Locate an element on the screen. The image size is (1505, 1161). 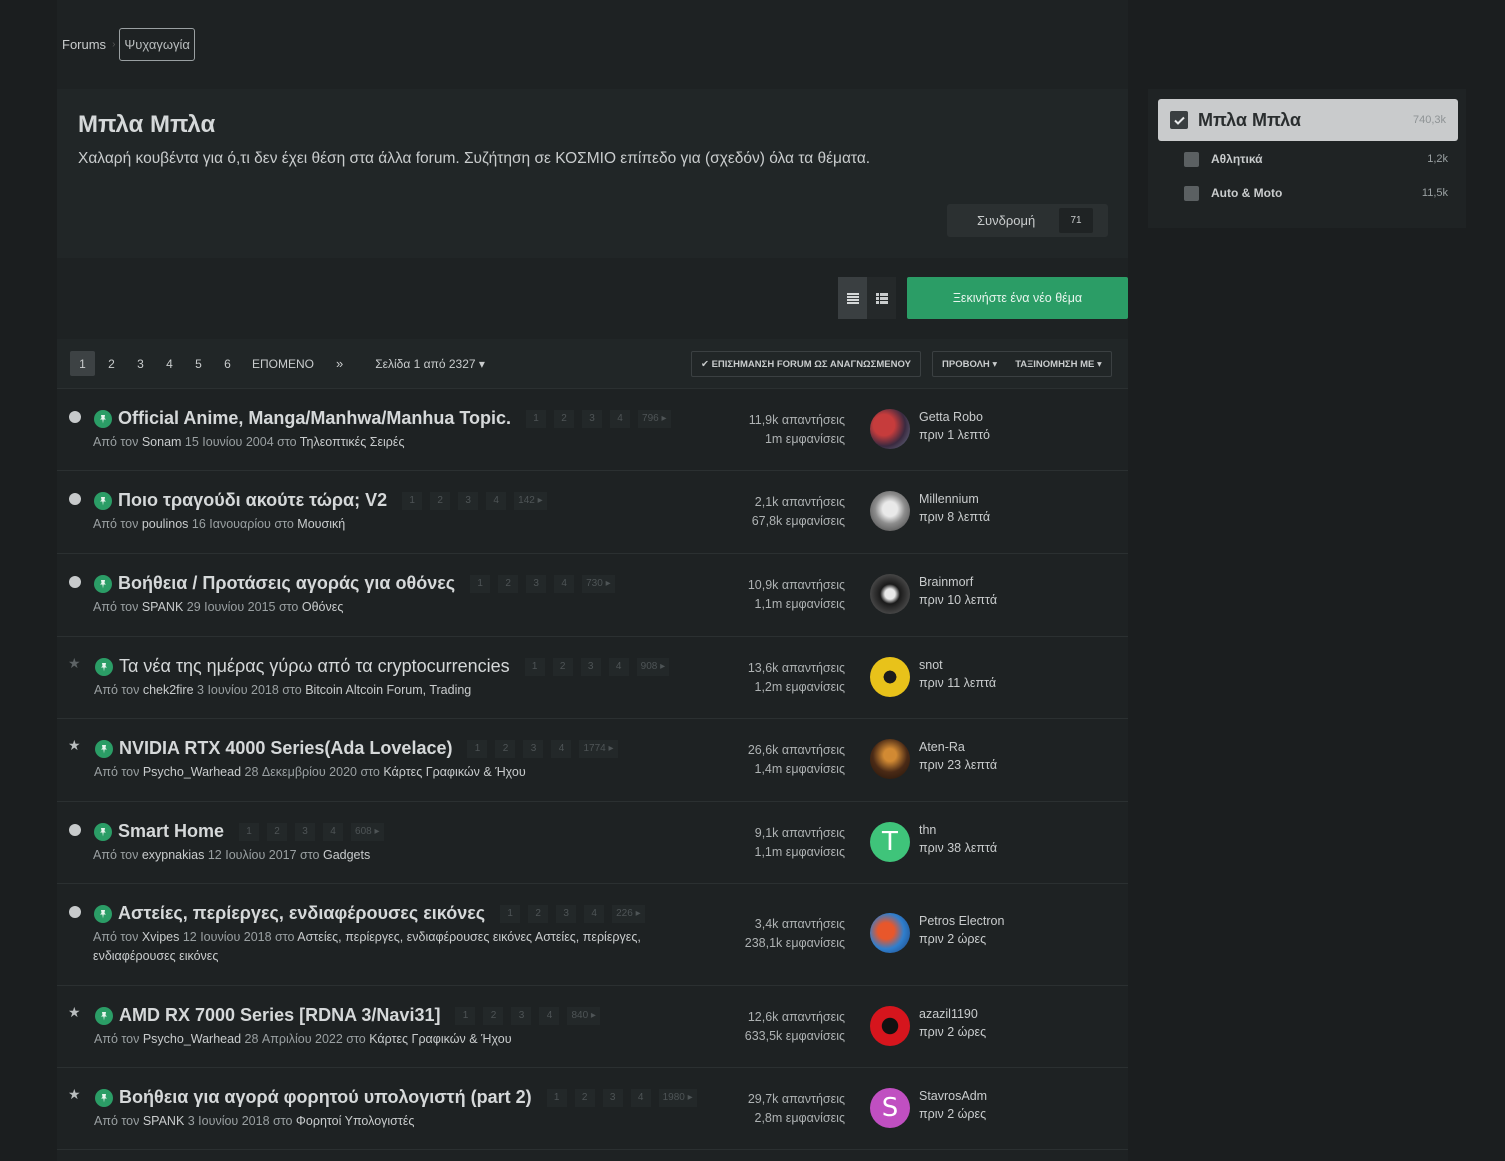
topic-author-link: Sonam is located at coordinates (162, 442).